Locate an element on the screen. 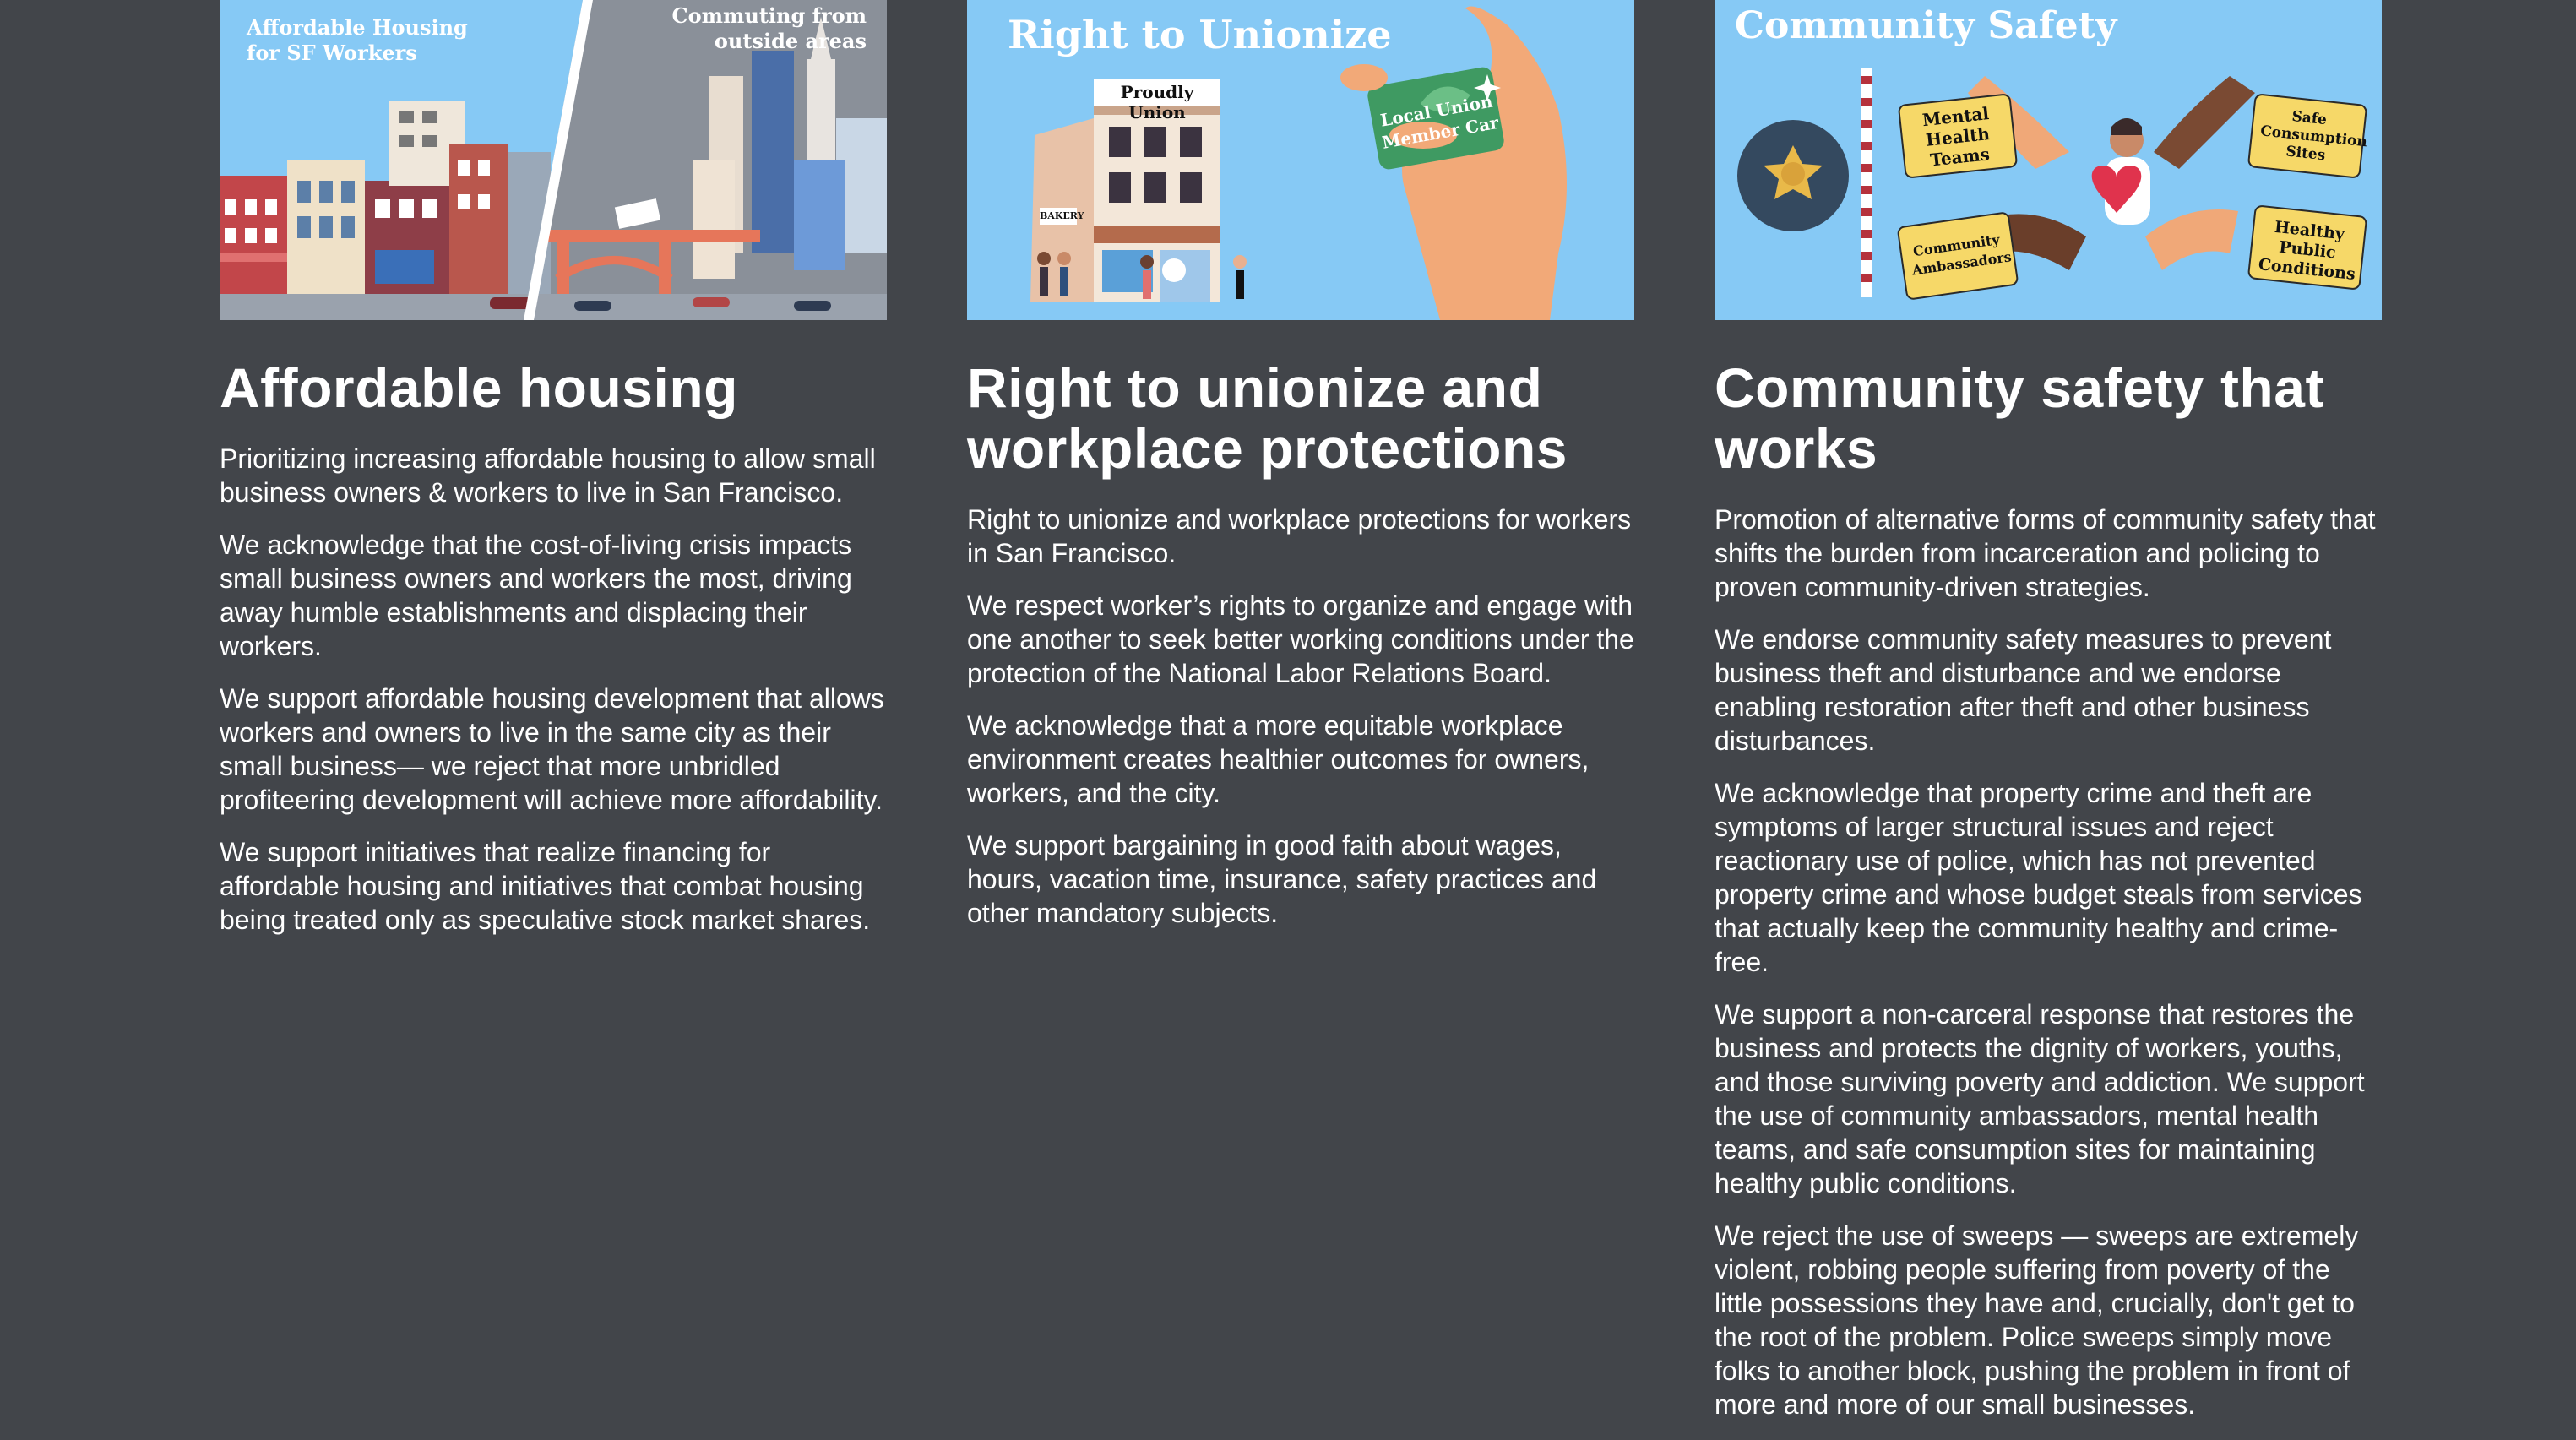 The width and height of the screenshot is (2576, 1440). image-caption-left: Affordable Housing for SF Workers is located at coordinates (357, 40).